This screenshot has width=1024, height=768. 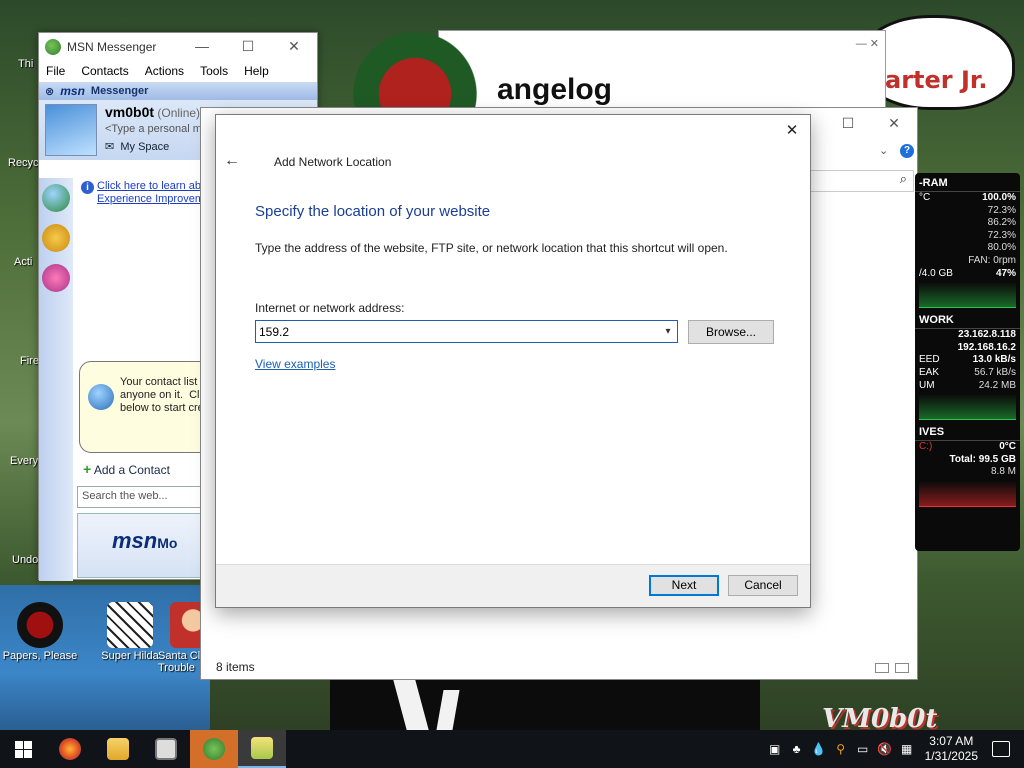 I want to click on row-value: 8.8 M, so click(x=1003, y=472).